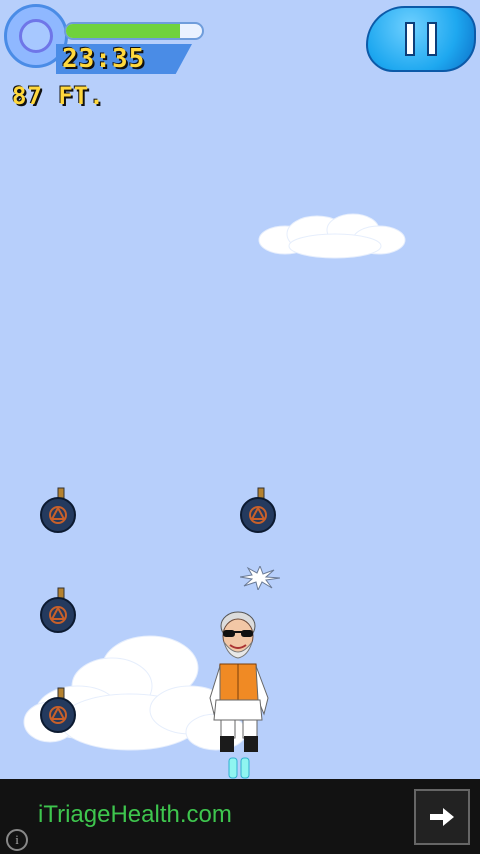 This screenshot has width=480, height=854. I want to click on ad-banner: iTriageHealth.com i, so click(240, 816).